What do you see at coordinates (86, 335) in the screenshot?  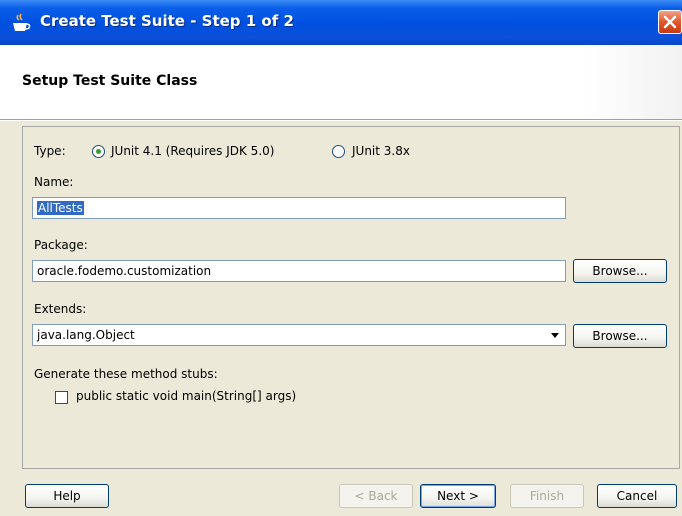 I see `extends-value: java.lang.Object` at bounding box center [86, 335].